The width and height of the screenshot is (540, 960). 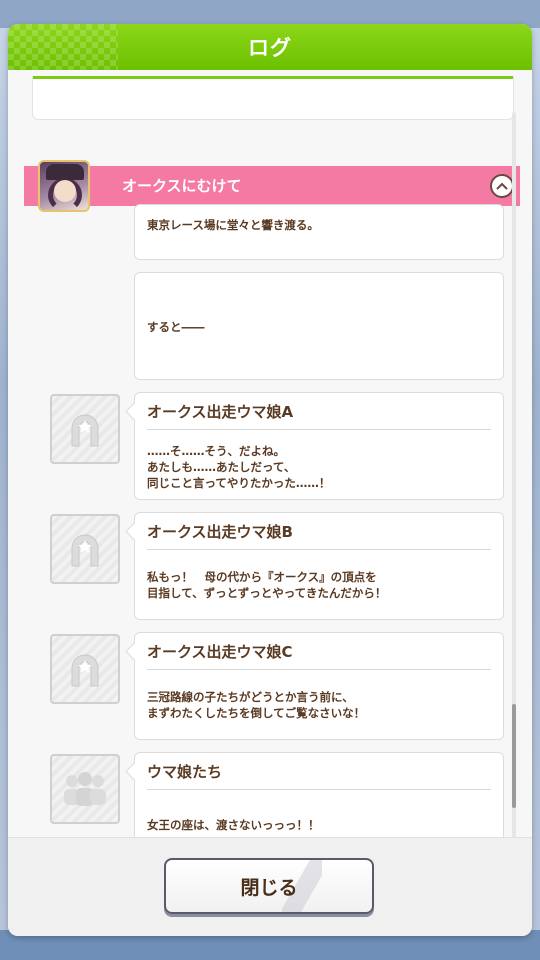 I want to click on chapter-progress-line, so click(x=273, y=77).